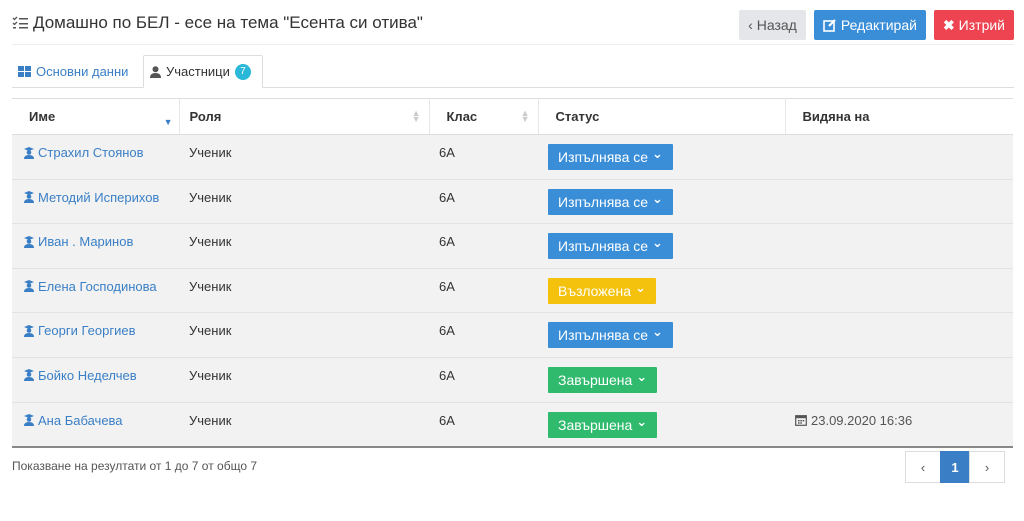 The image size is (1024, 521). I want to click on tab-basic-data-label: Основни данни, so click(82, 71).